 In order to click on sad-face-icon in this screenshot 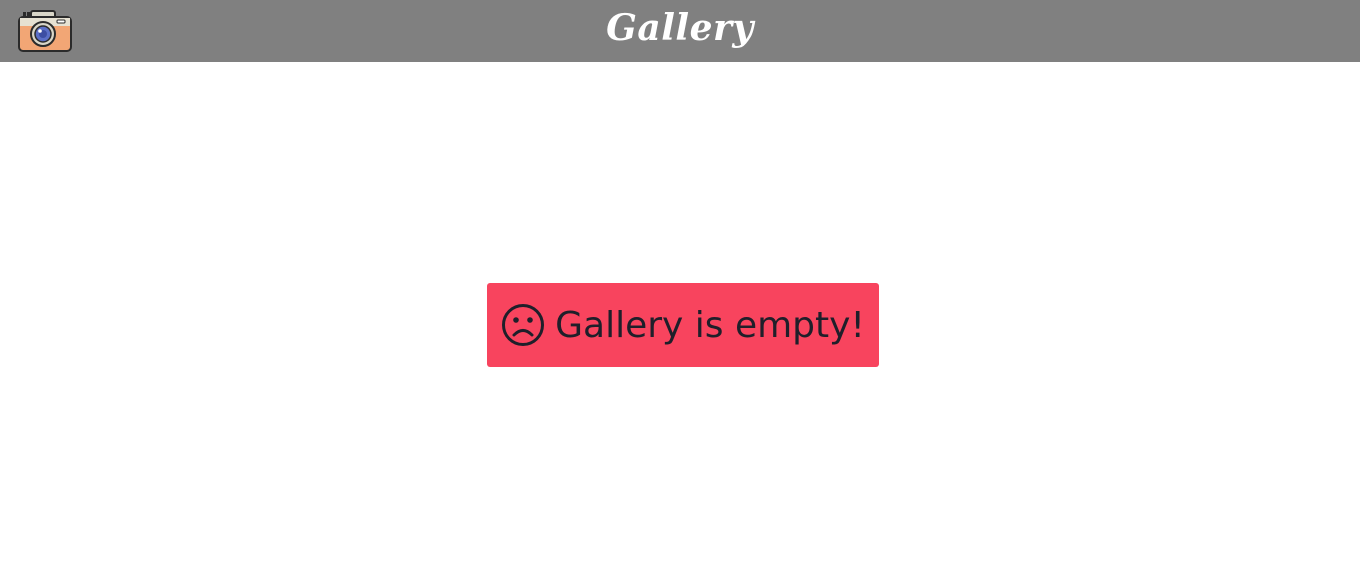, I will do `click(523, 325)`.